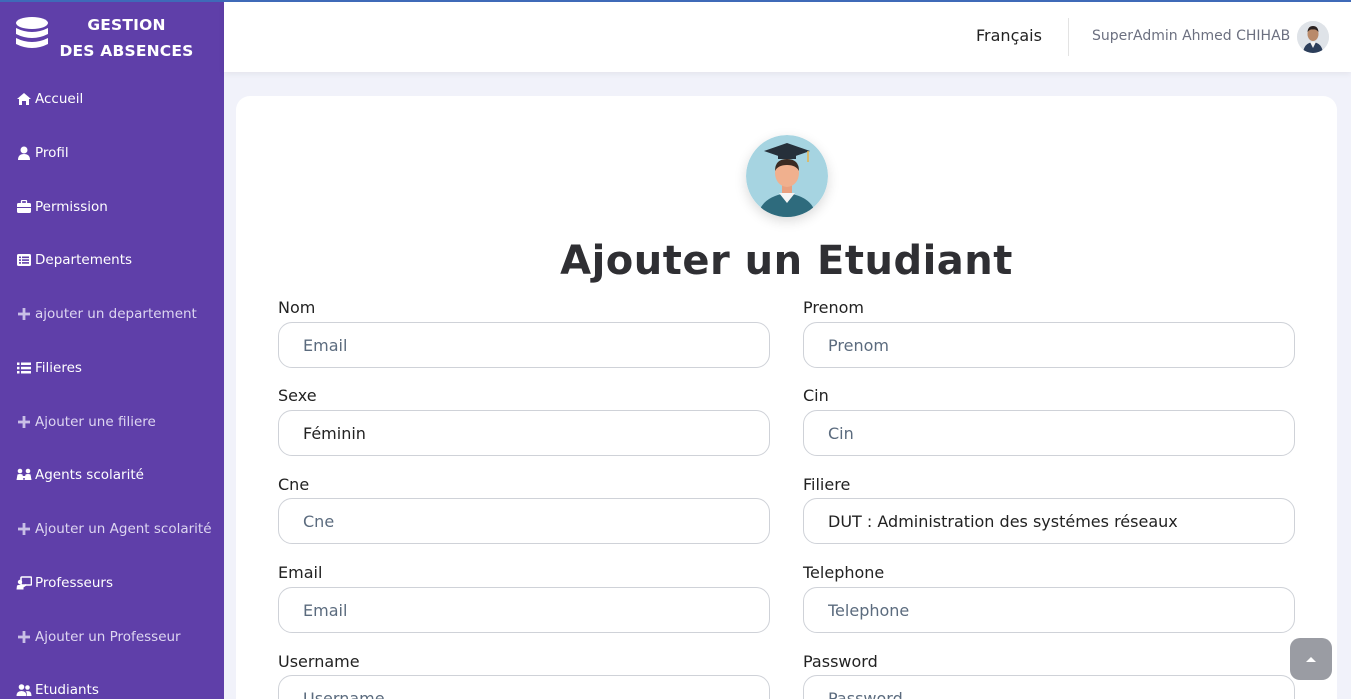 This screenshot has width=1351, height=699. I want to click on sexe-select, so click(524, 433).